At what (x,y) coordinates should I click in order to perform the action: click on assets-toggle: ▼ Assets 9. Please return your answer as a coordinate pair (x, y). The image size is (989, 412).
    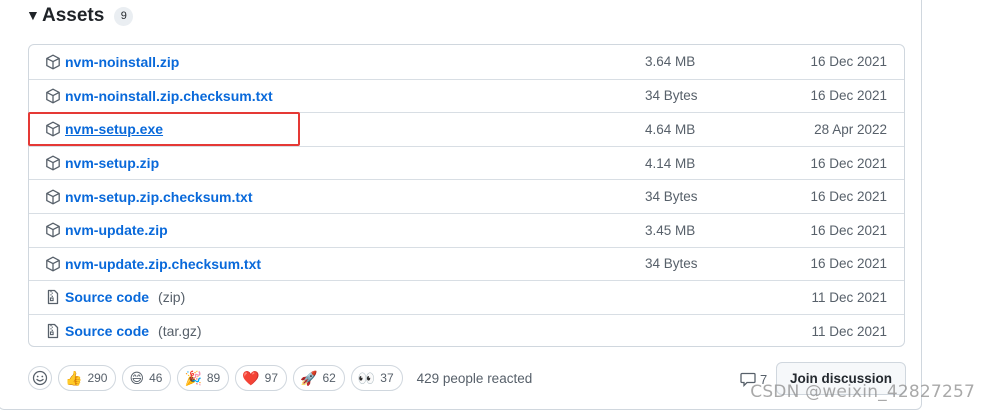
    Looking at the image, I should click on (80, 16).